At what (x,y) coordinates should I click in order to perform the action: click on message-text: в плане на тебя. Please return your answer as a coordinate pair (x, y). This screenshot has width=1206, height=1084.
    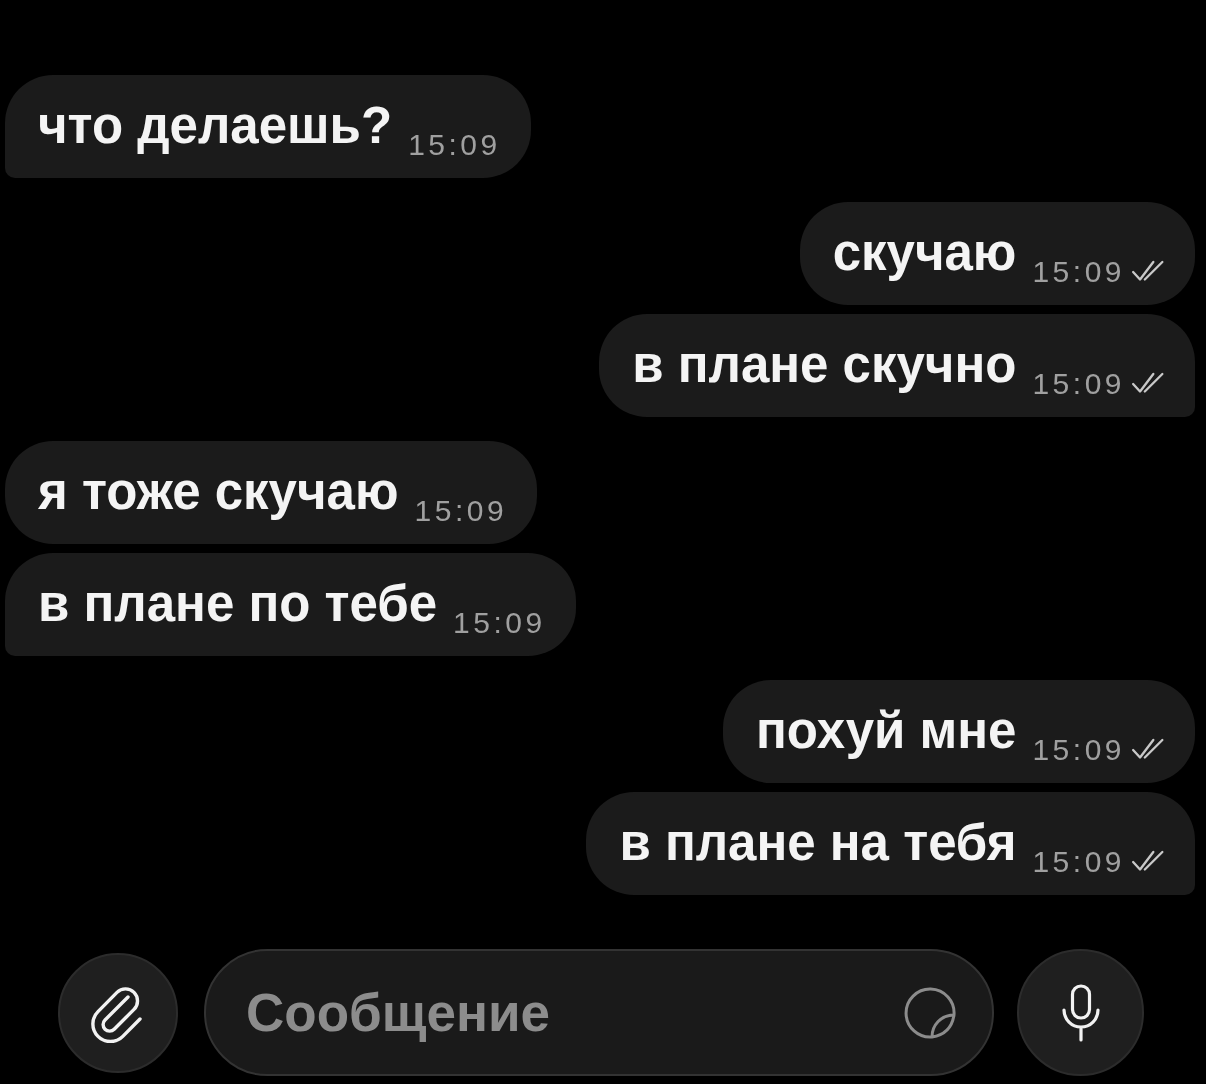
    Looking at the image, I should click on (818, 842).